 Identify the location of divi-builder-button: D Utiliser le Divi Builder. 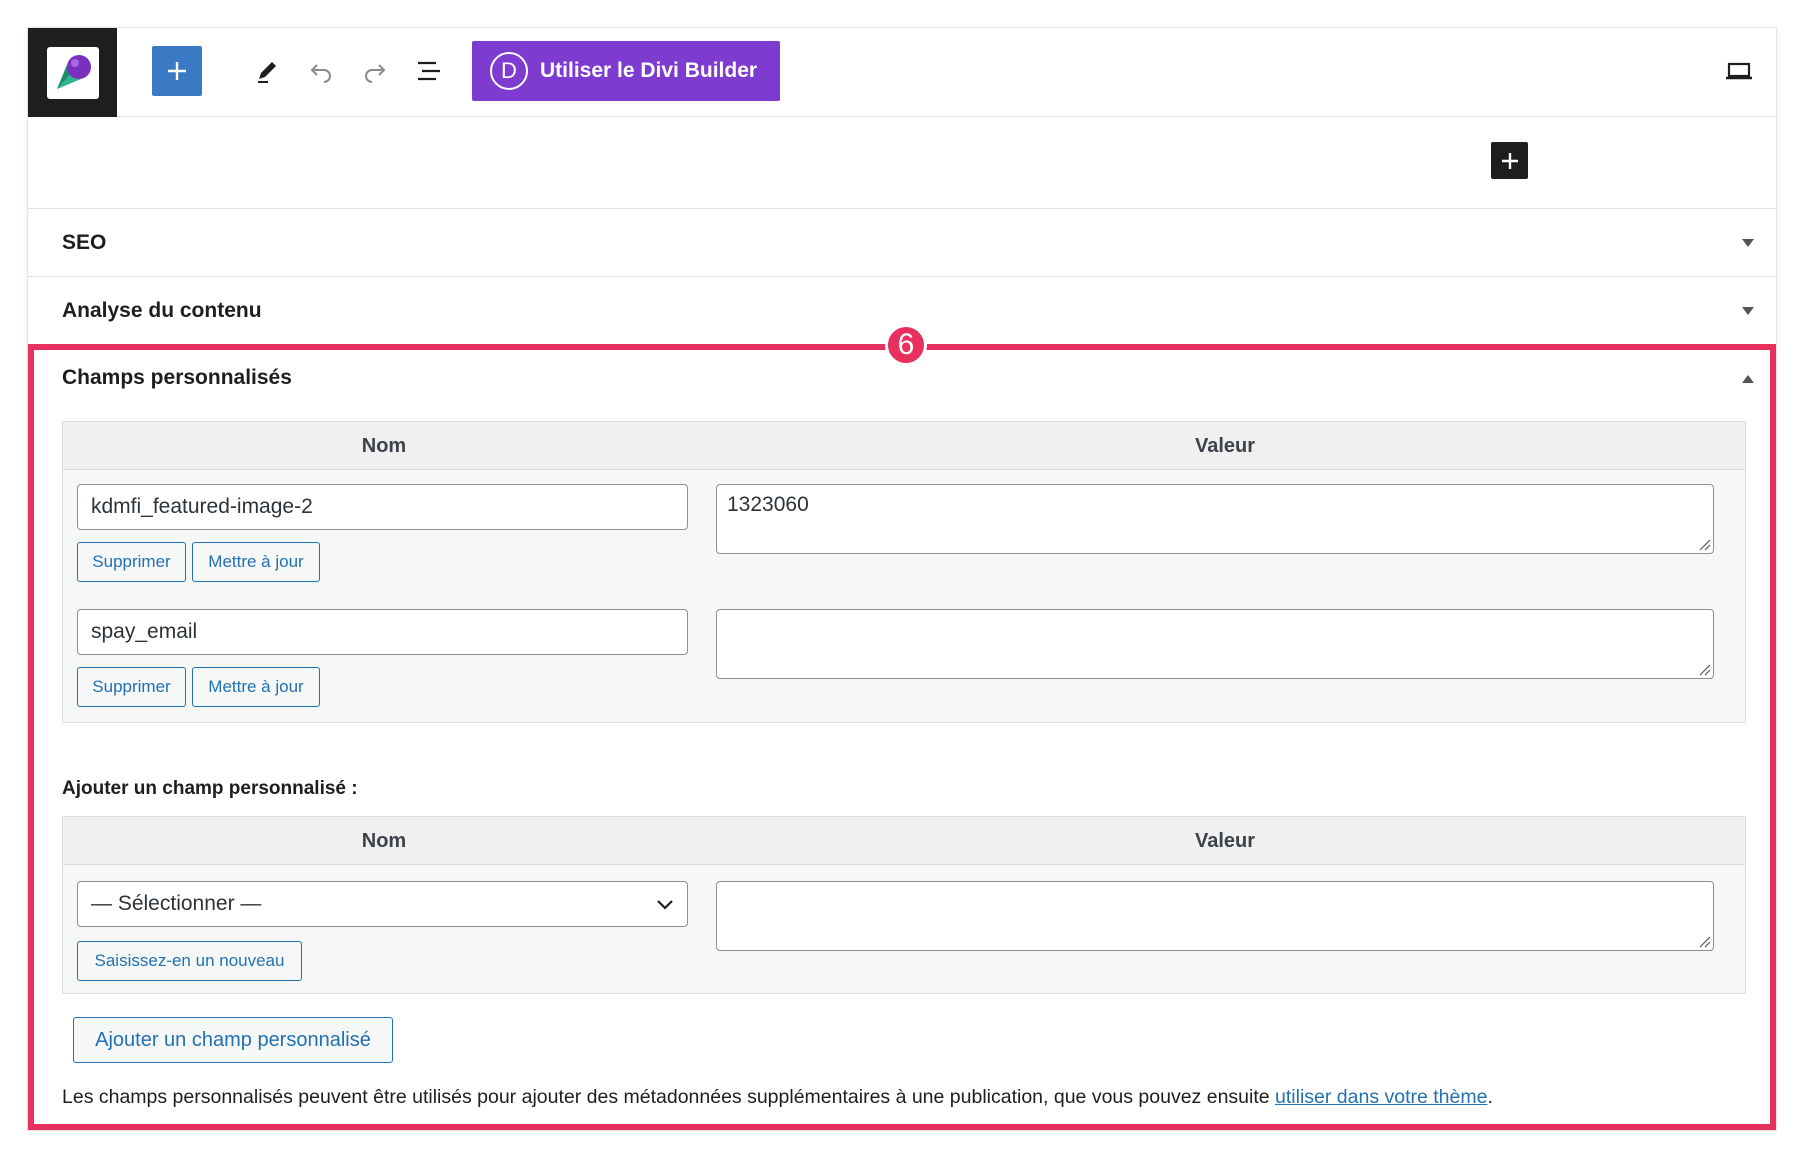
(626, 71).